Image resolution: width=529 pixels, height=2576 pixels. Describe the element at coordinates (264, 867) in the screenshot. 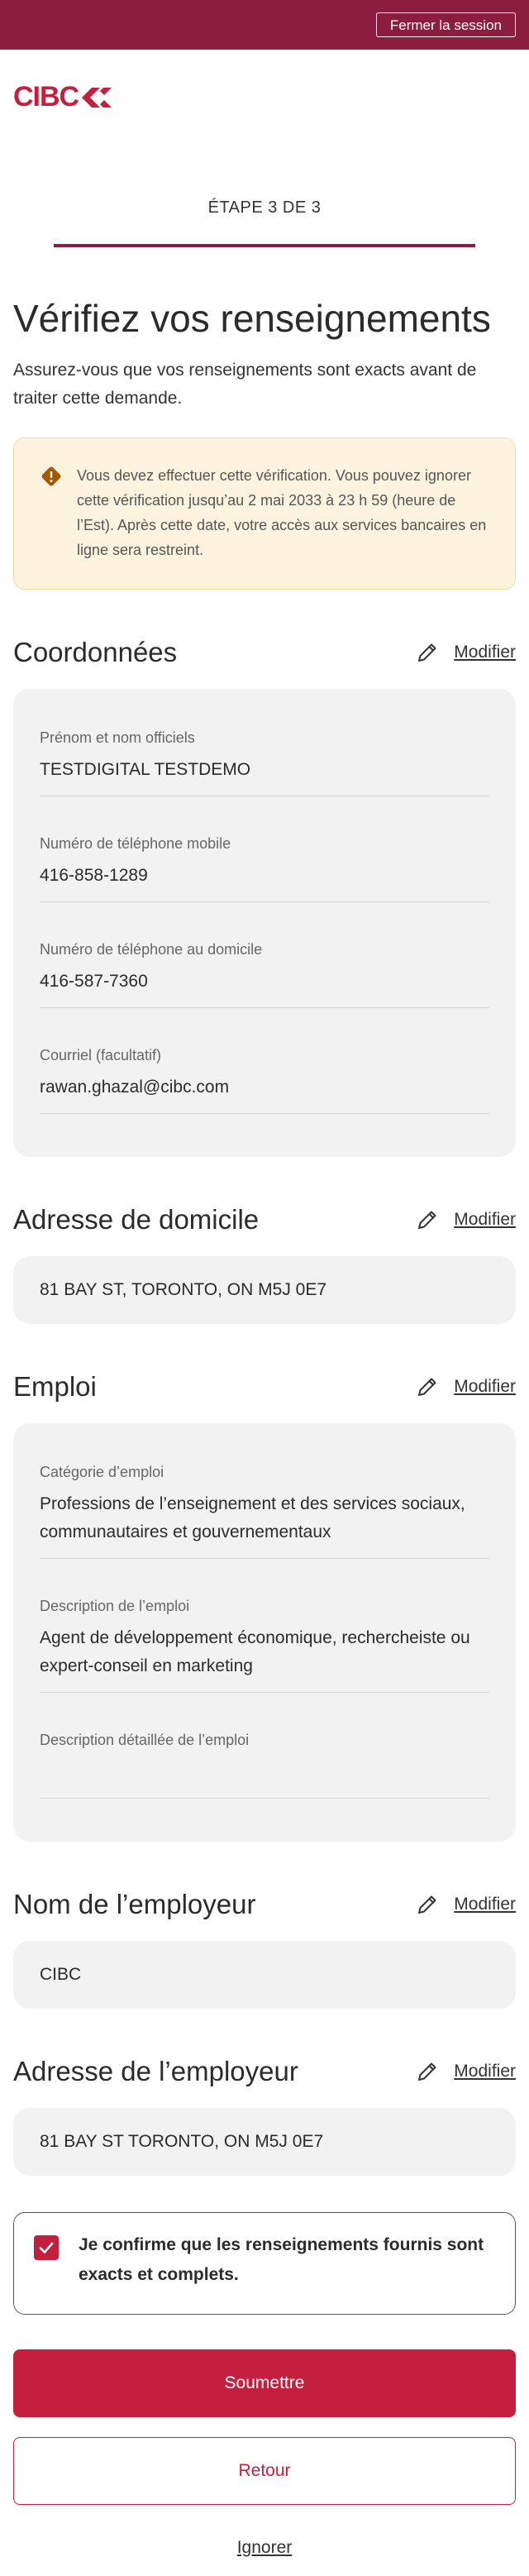

I see `field-mobile-phone: Numéro de téléphone mobile 416-858-1289` at that location.